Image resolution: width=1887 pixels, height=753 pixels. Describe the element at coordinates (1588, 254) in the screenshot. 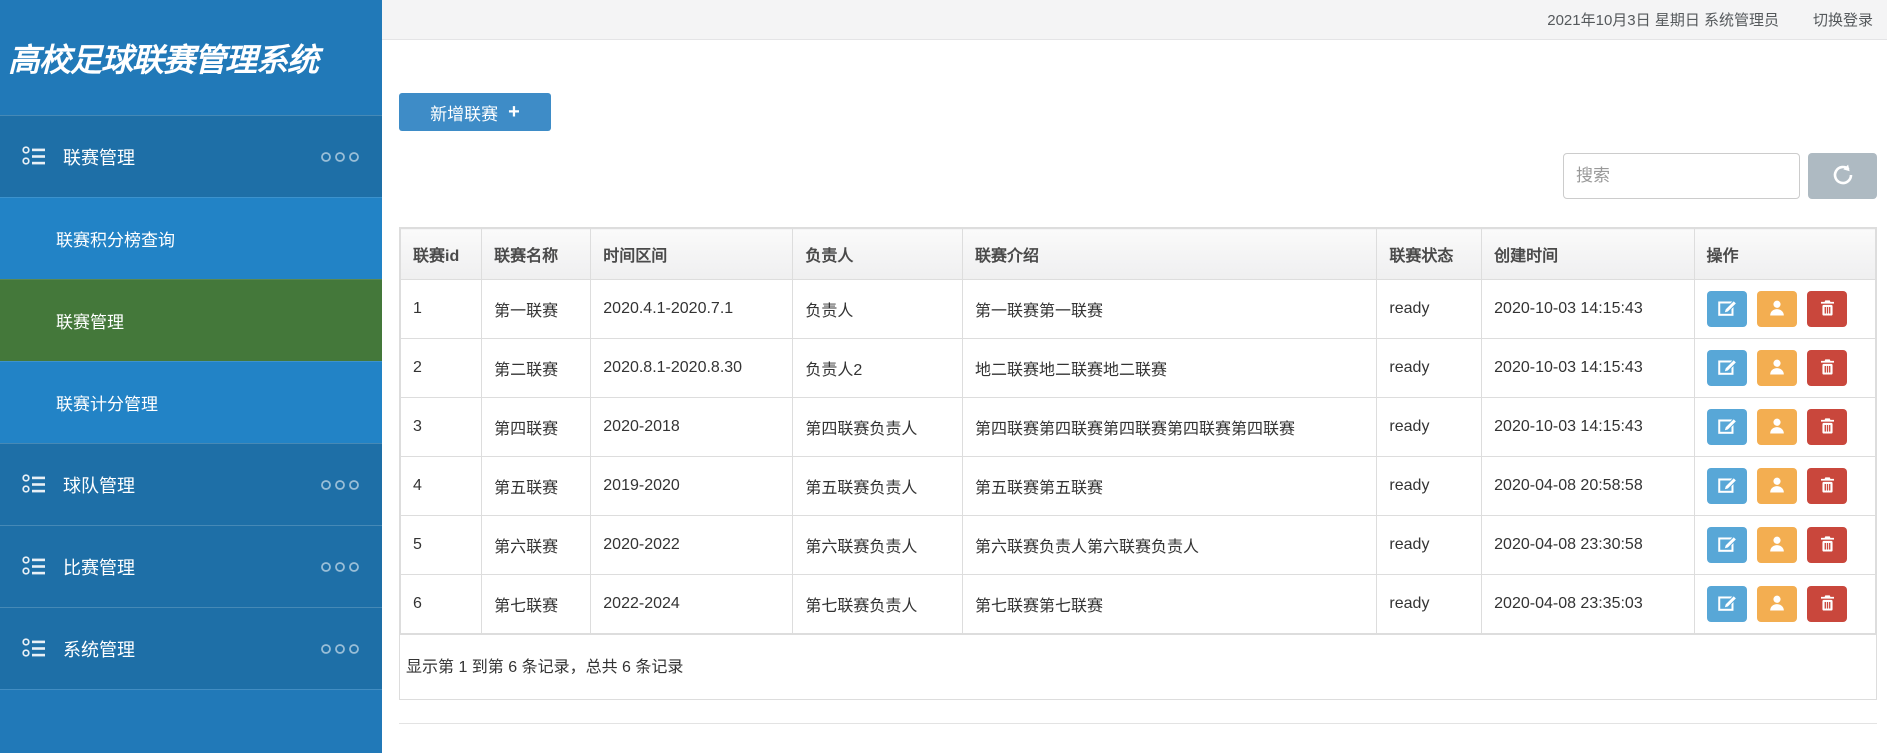

I see `column-header-created-time: 创建时间` at that location.